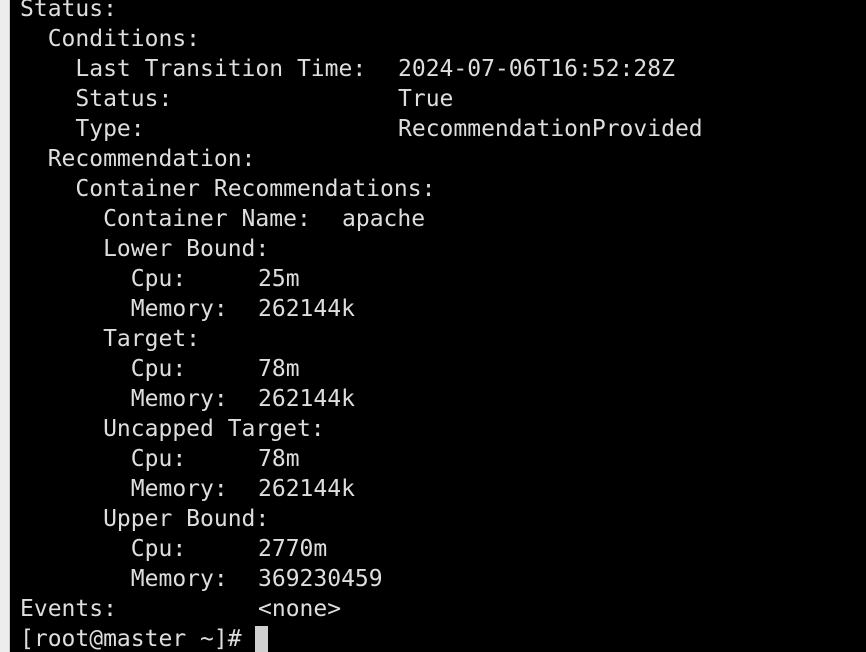 The image size is (866, 652). I want to click on output-line-lower-bound: Lower Bound:, so click(443, 249).